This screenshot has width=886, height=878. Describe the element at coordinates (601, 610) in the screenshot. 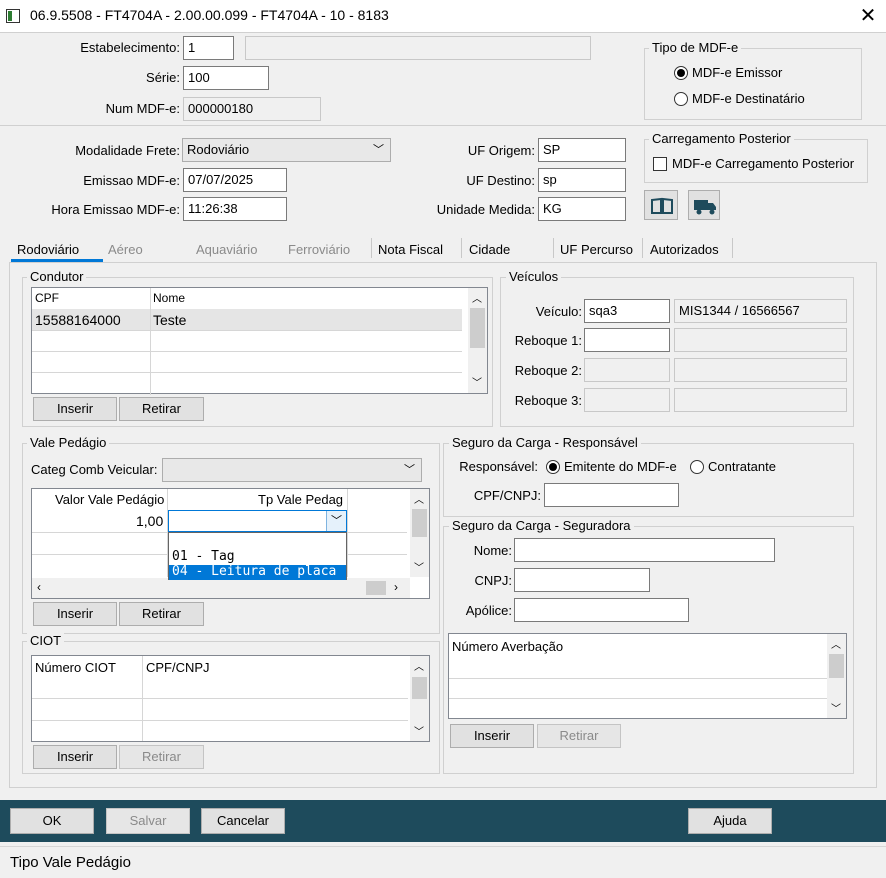

I see `apolice-field` at that location.